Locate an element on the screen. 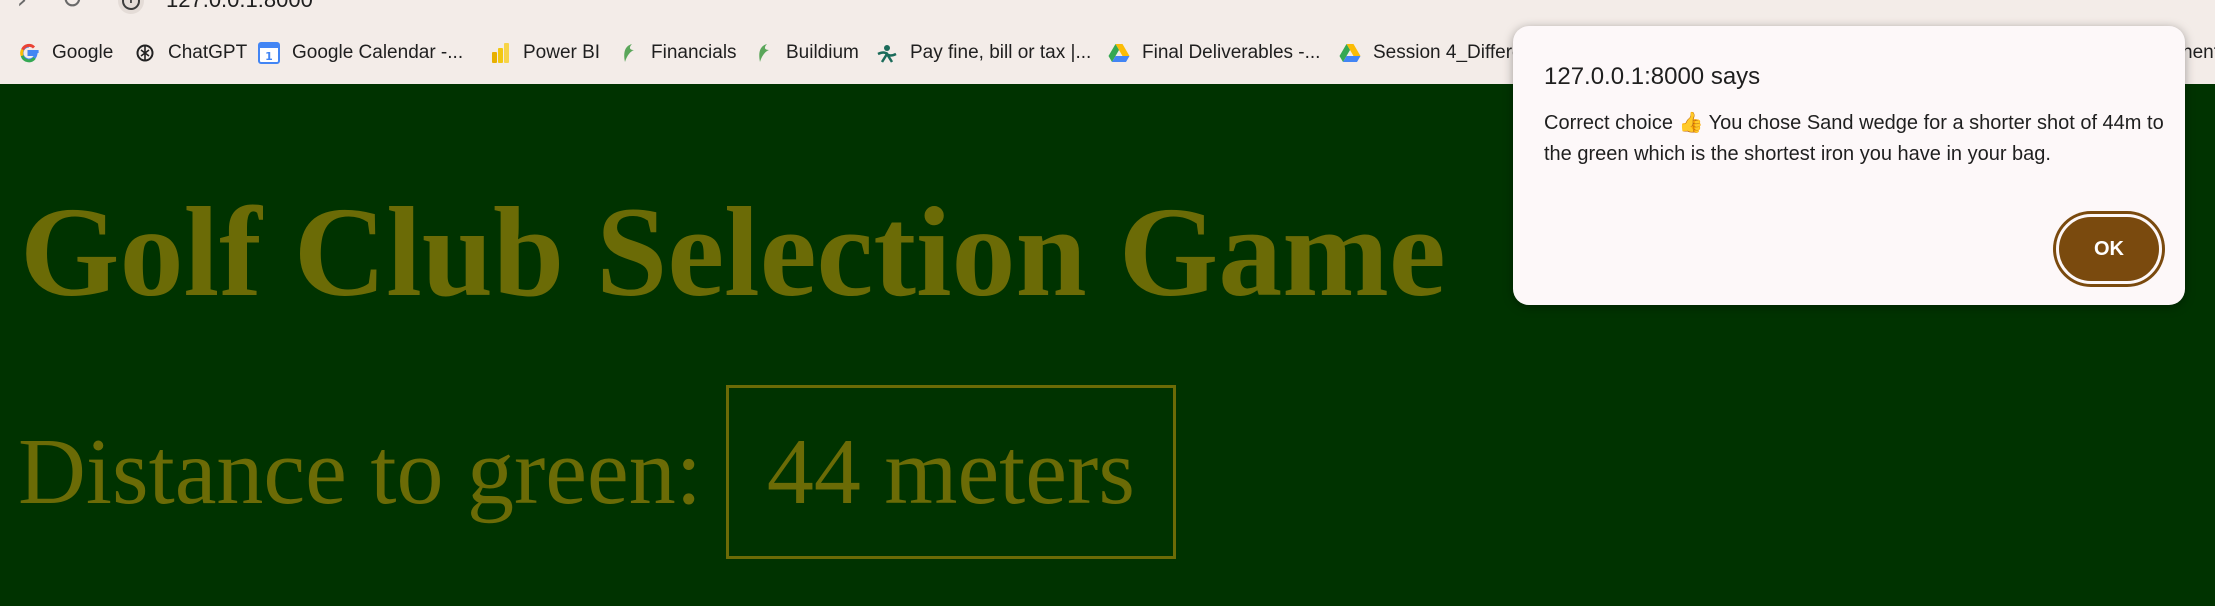 Image resolution: width=2215 pixels, height=606 pixels. calendar-icon: 1 is located at coordinates (269, 53).